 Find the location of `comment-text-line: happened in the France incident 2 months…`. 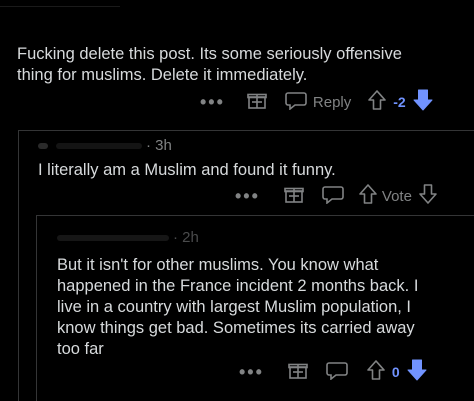

comment-text-line: happened in the France incident 2 months… is located at coordinates (238, 286).